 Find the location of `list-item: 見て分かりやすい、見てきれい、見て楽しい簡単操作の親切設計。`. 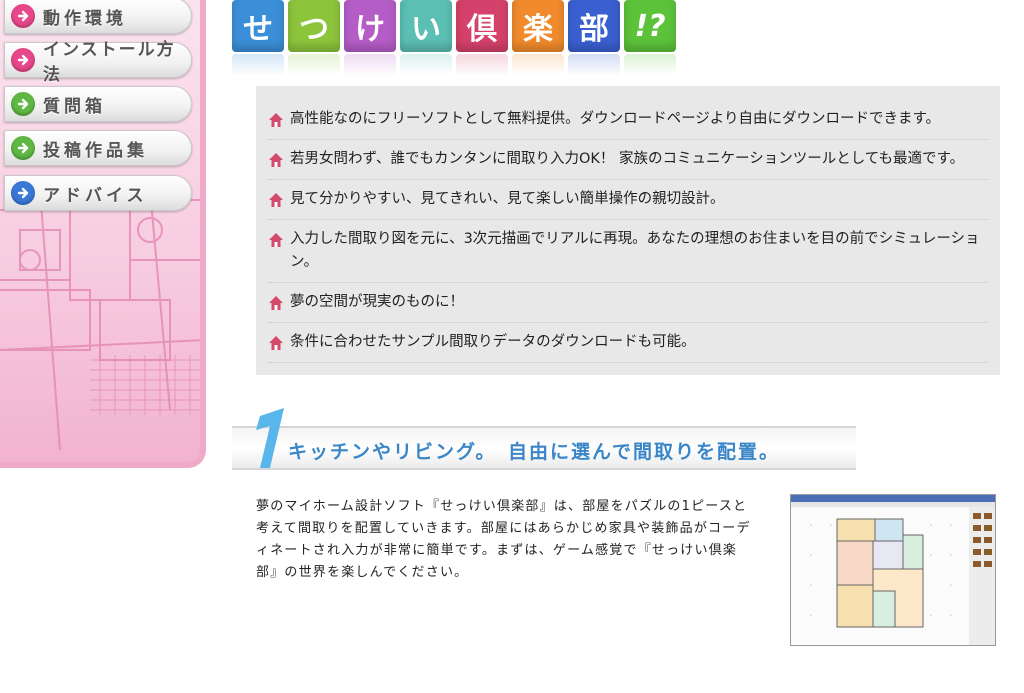

list-item: 見て分かりやすい、見てきれい、見て楽しい簡単操作の親切設計。 is located at coordinates (628, 200).